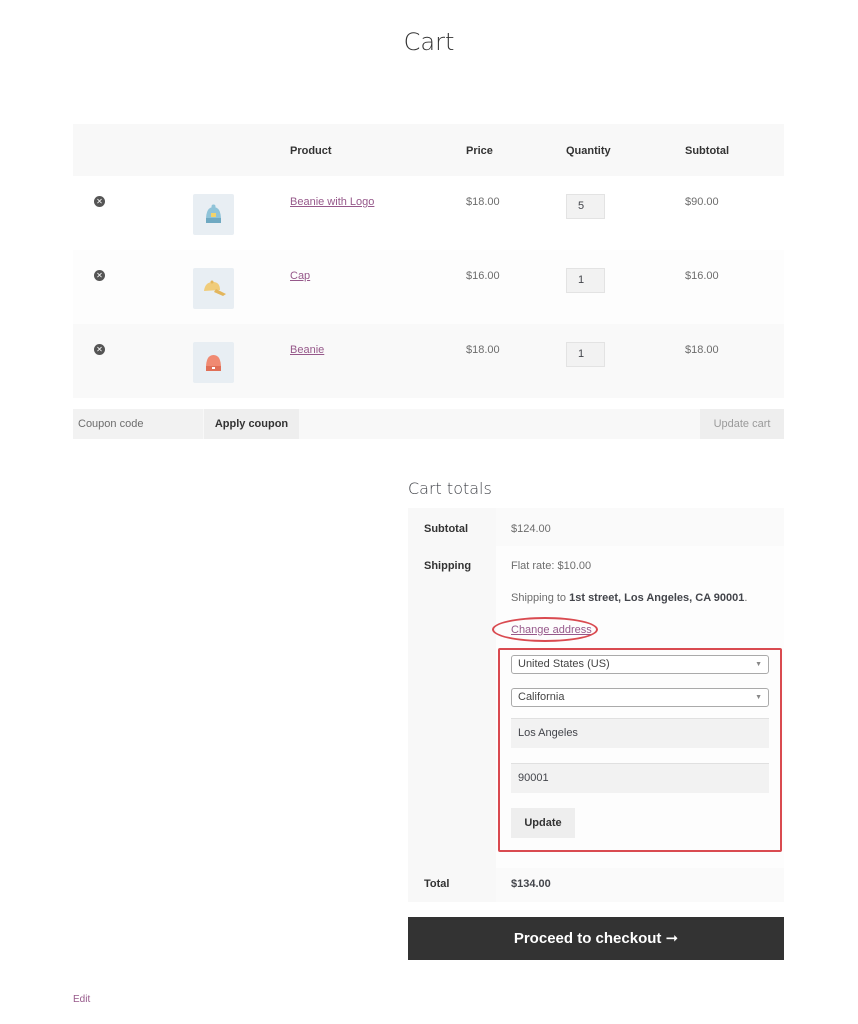 Image resolution: width=858 pixels, height=1024 pixels. Describe the element at coordinates (81, 999) in the screenshot. I see `edit-link: Edit` at that location.